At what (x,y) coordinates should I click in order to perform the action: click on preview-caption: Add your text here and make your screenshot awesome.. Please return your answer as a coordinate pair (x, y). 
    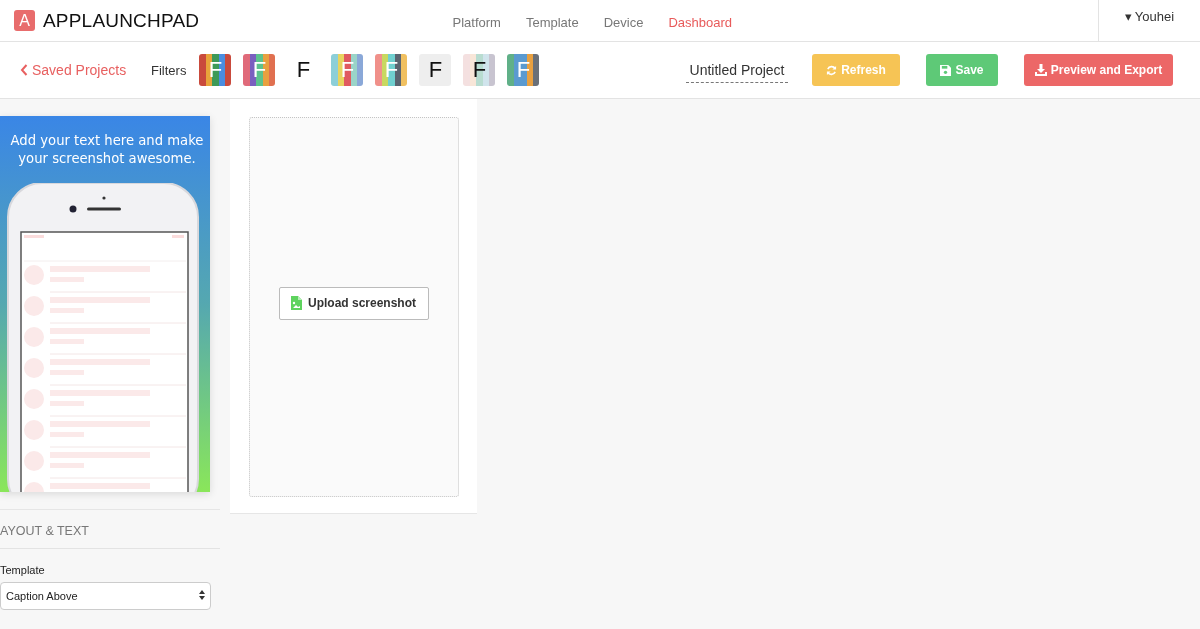
    Looking at the image, I should click on (107, 150).